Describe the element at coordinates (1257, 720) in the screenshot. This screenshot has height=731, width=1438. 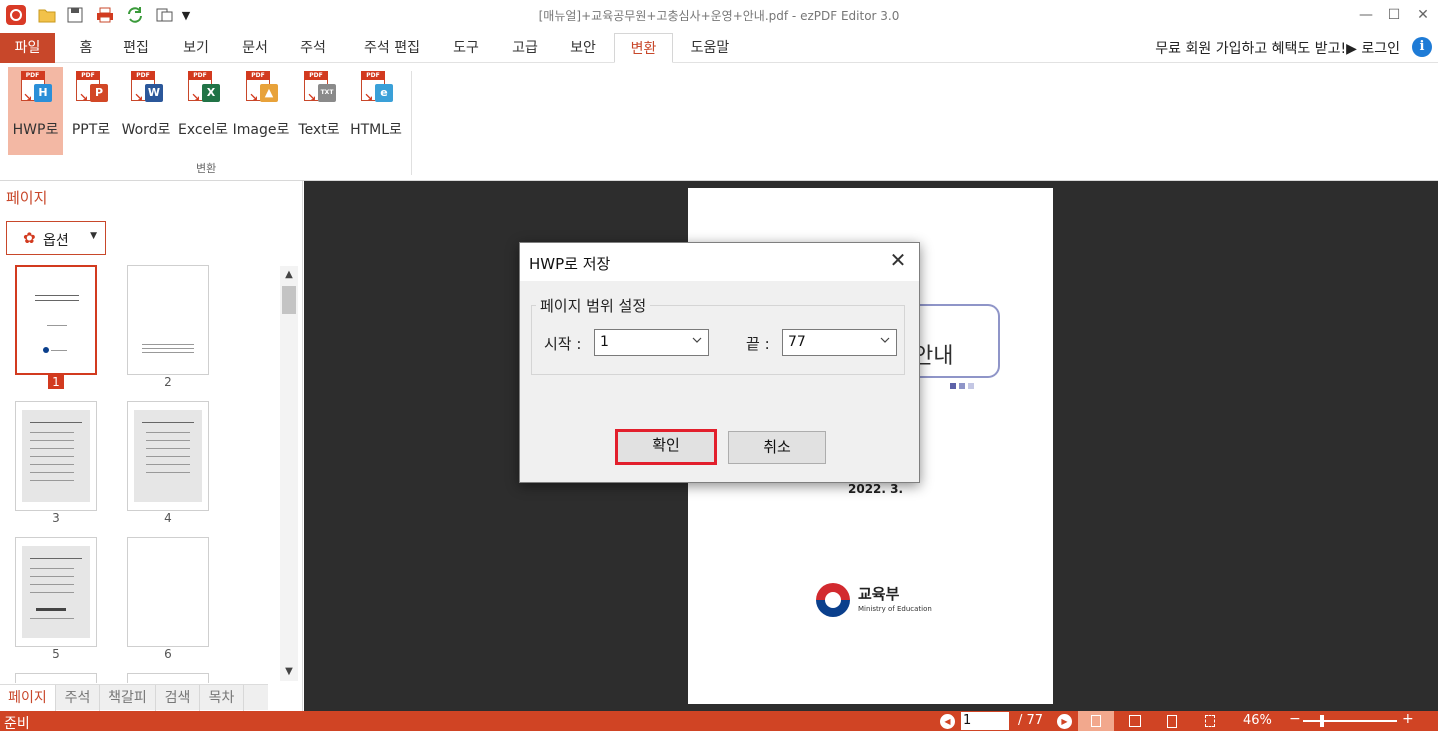
I see `zoom-level: 46%` at that location.